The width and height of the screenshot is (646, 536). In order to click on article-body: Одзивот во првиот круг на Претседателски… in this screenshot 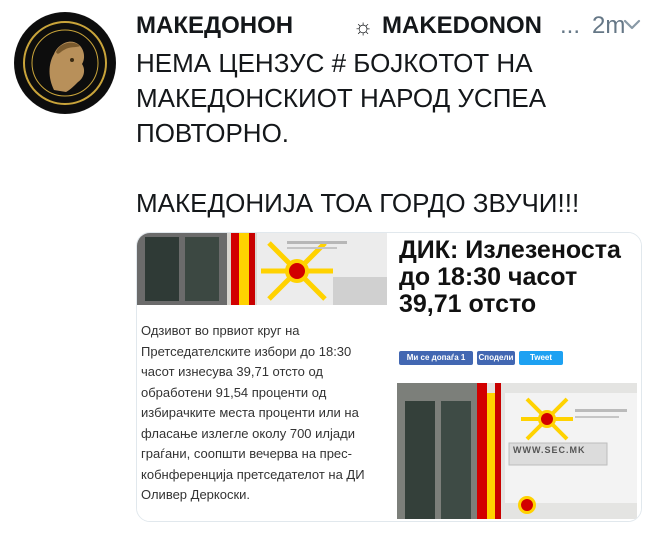, I will do `click(266, 413)`.